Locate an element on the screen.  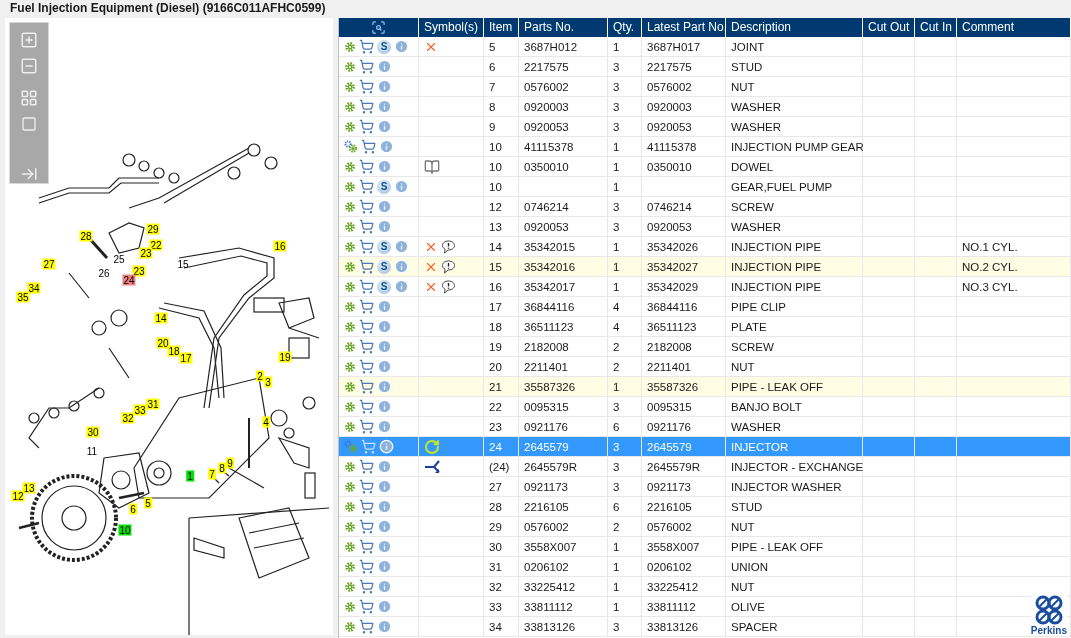
callout-label: 6 is located at coordinates (133, 509).